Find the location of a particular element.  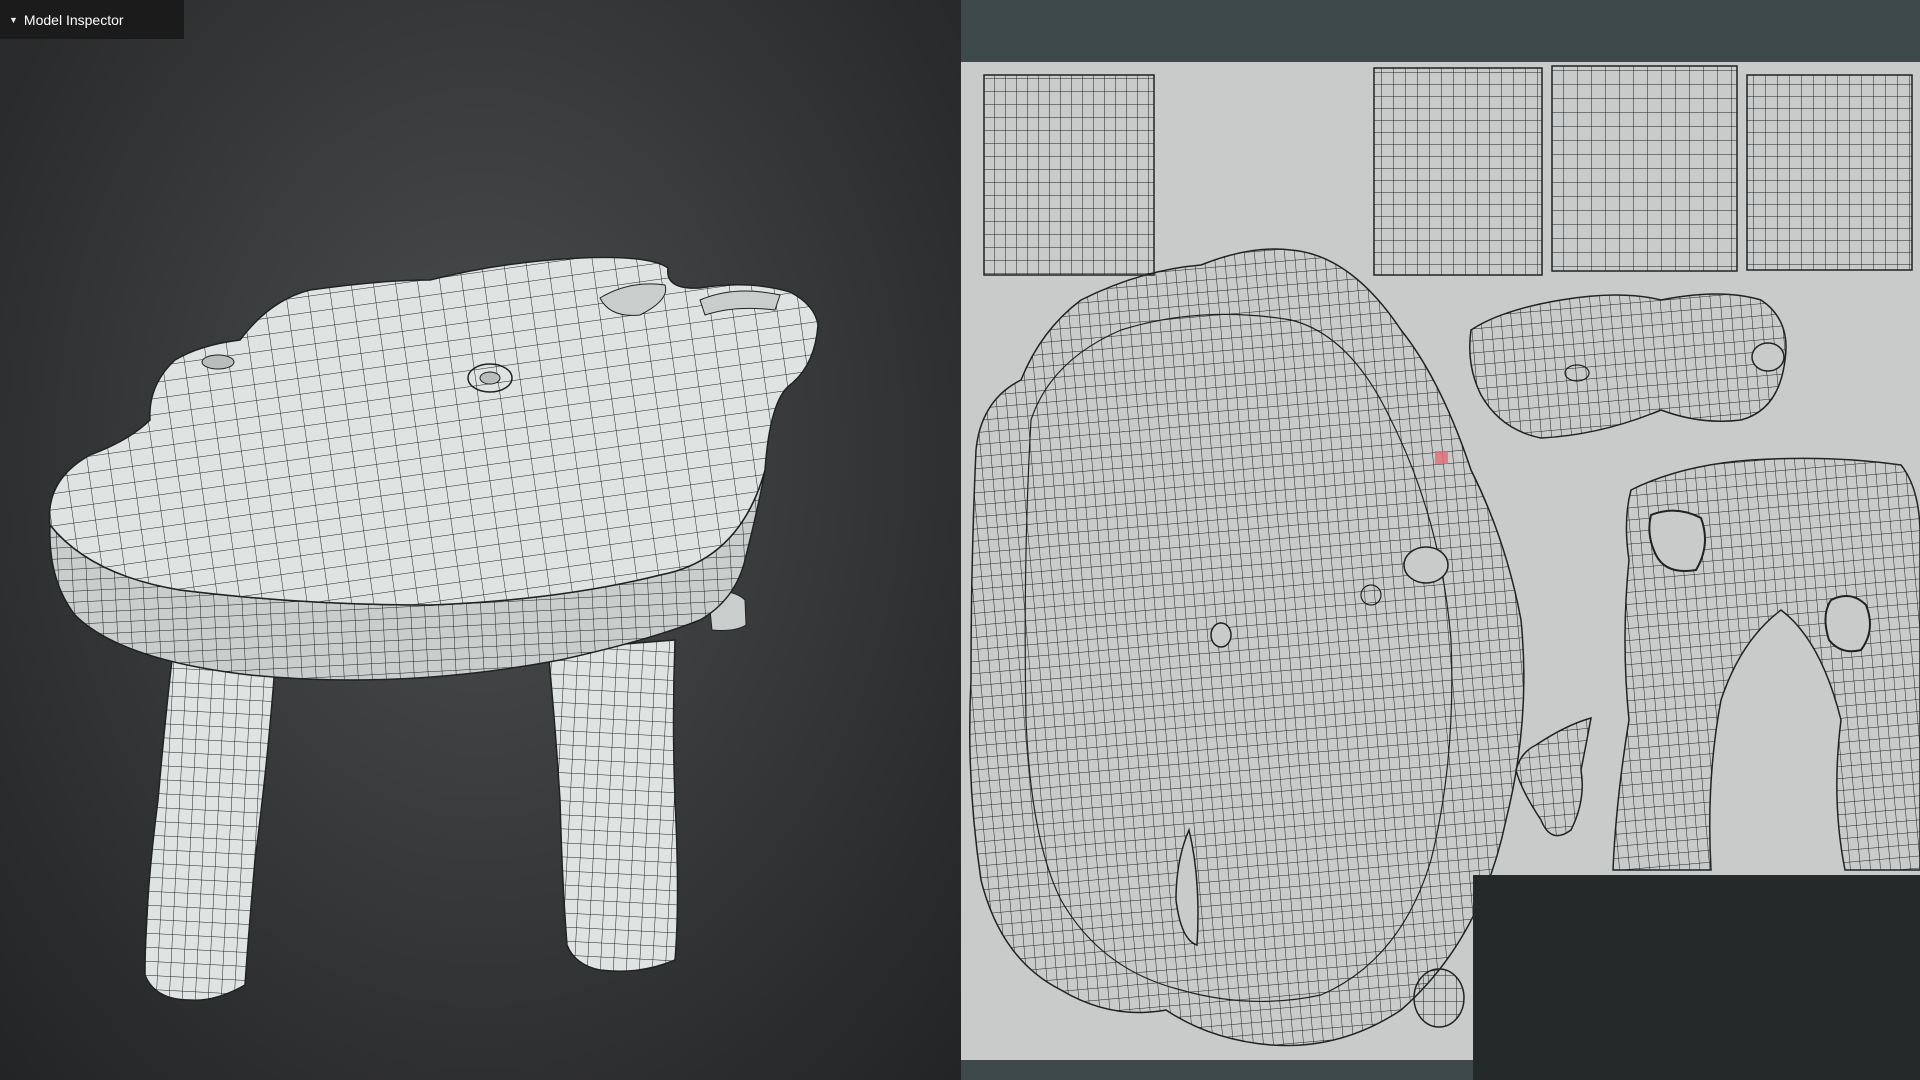

uv-island-cap is located at coordinates (1439, 998).